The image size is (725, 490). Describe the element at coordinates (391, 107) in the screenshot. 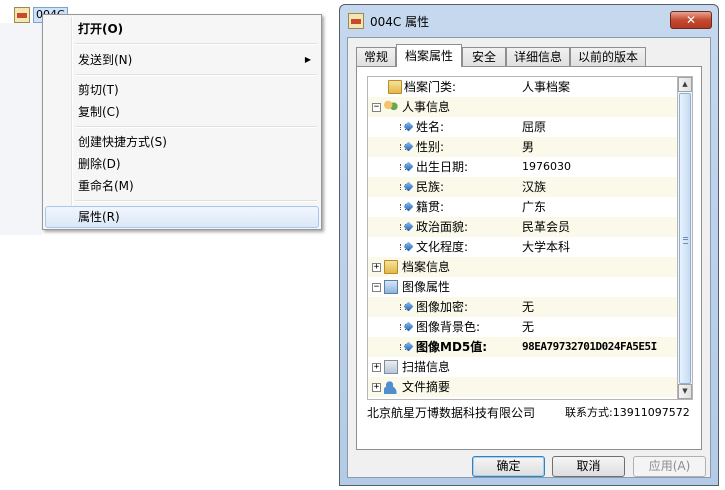

I see `people-icon` at that location.